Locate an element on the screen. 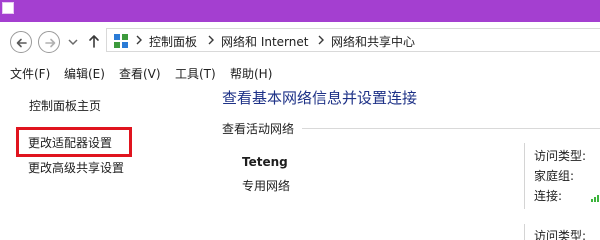  page-title: 查看基本网络信息并设置连接 is located at coordinates (320, 98).